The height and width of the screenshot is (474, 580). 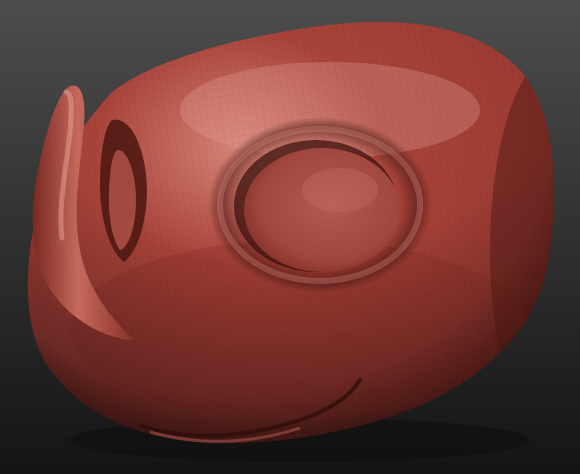 I want to click on eye-ball, so click(x=322, y=210).